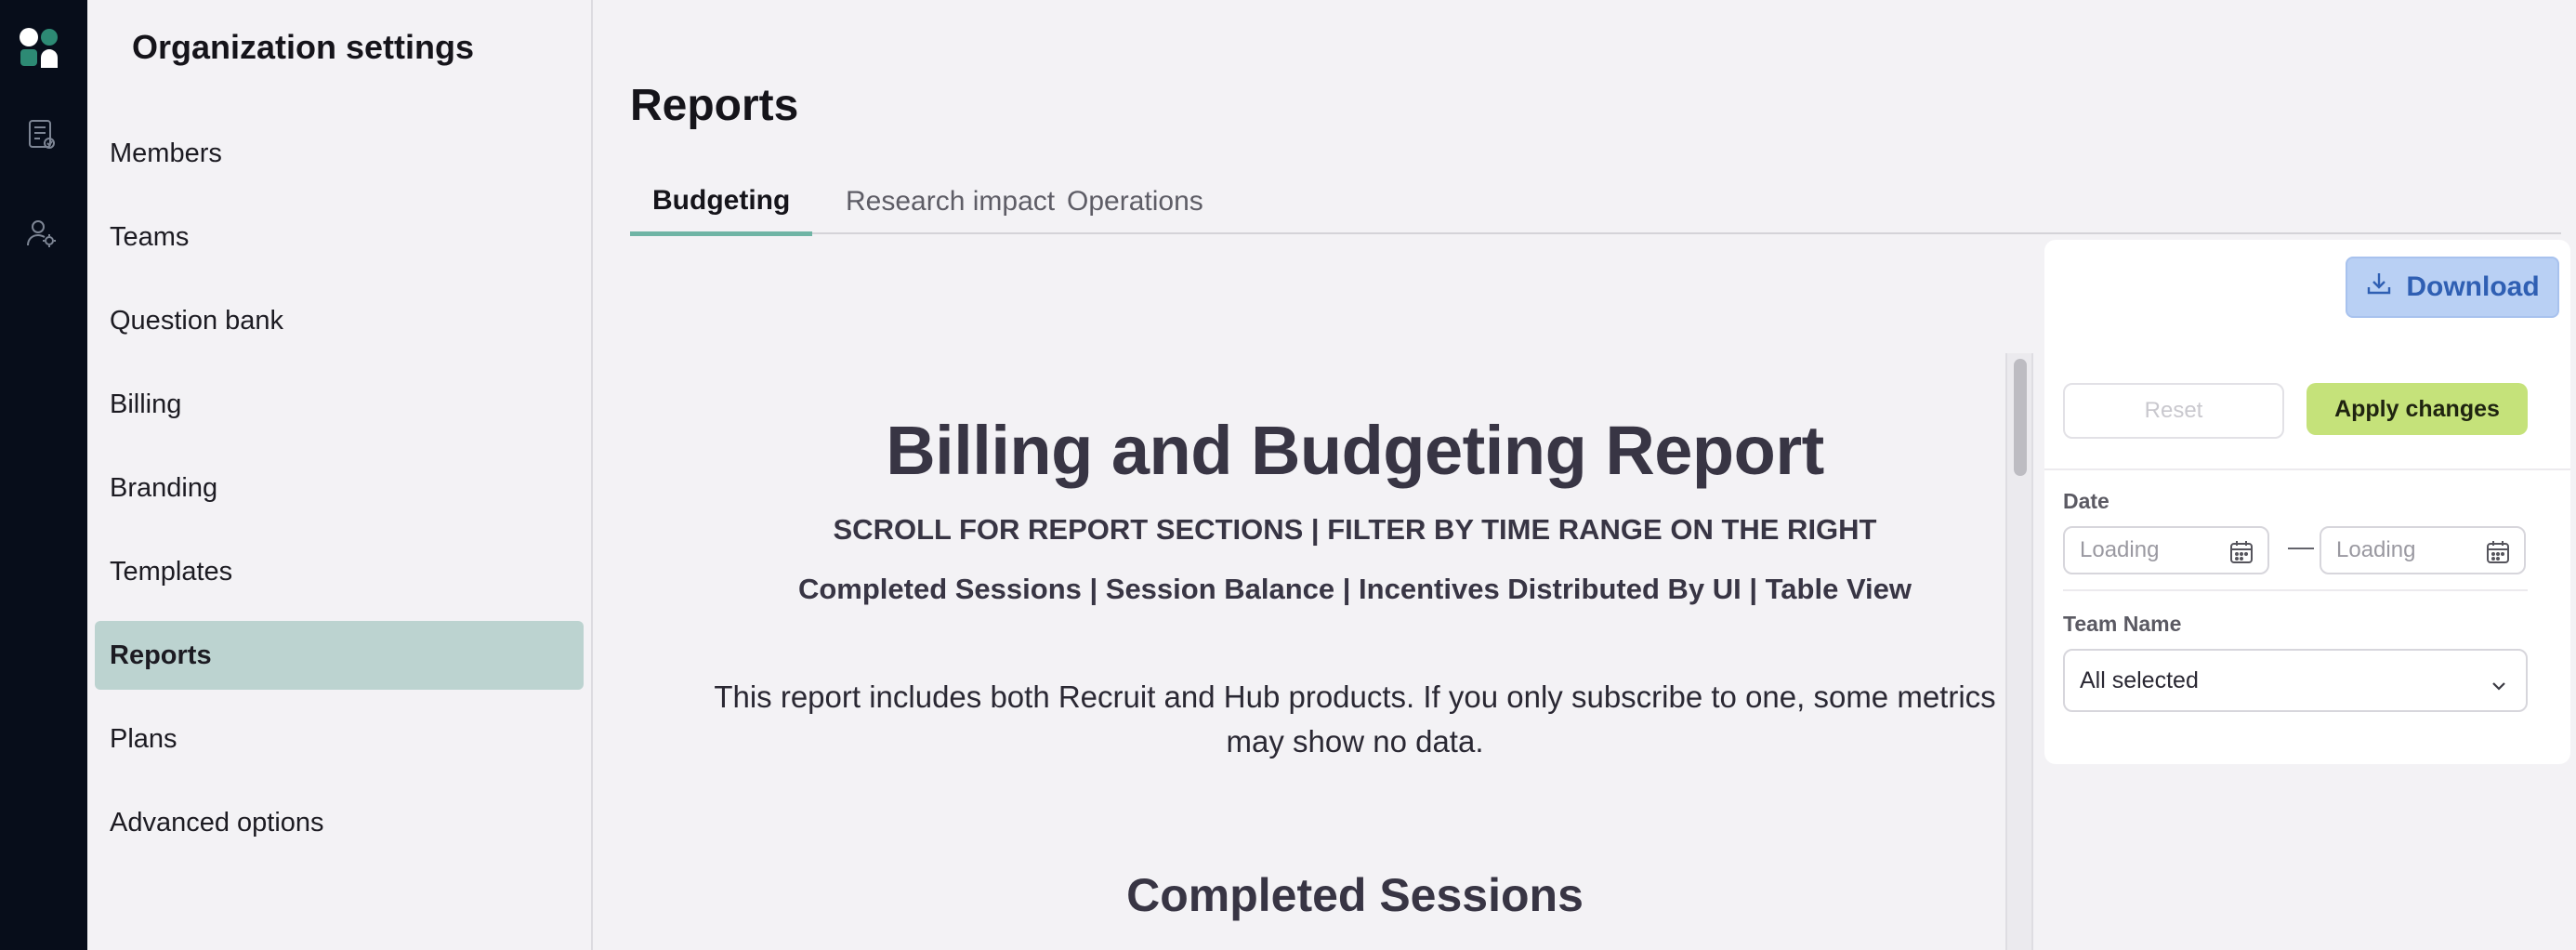 The width and height of the screenshot is (2576, 950). Describe the element at coordinates (39, 47) in the screenshot. I see `logo-icon` at that location.